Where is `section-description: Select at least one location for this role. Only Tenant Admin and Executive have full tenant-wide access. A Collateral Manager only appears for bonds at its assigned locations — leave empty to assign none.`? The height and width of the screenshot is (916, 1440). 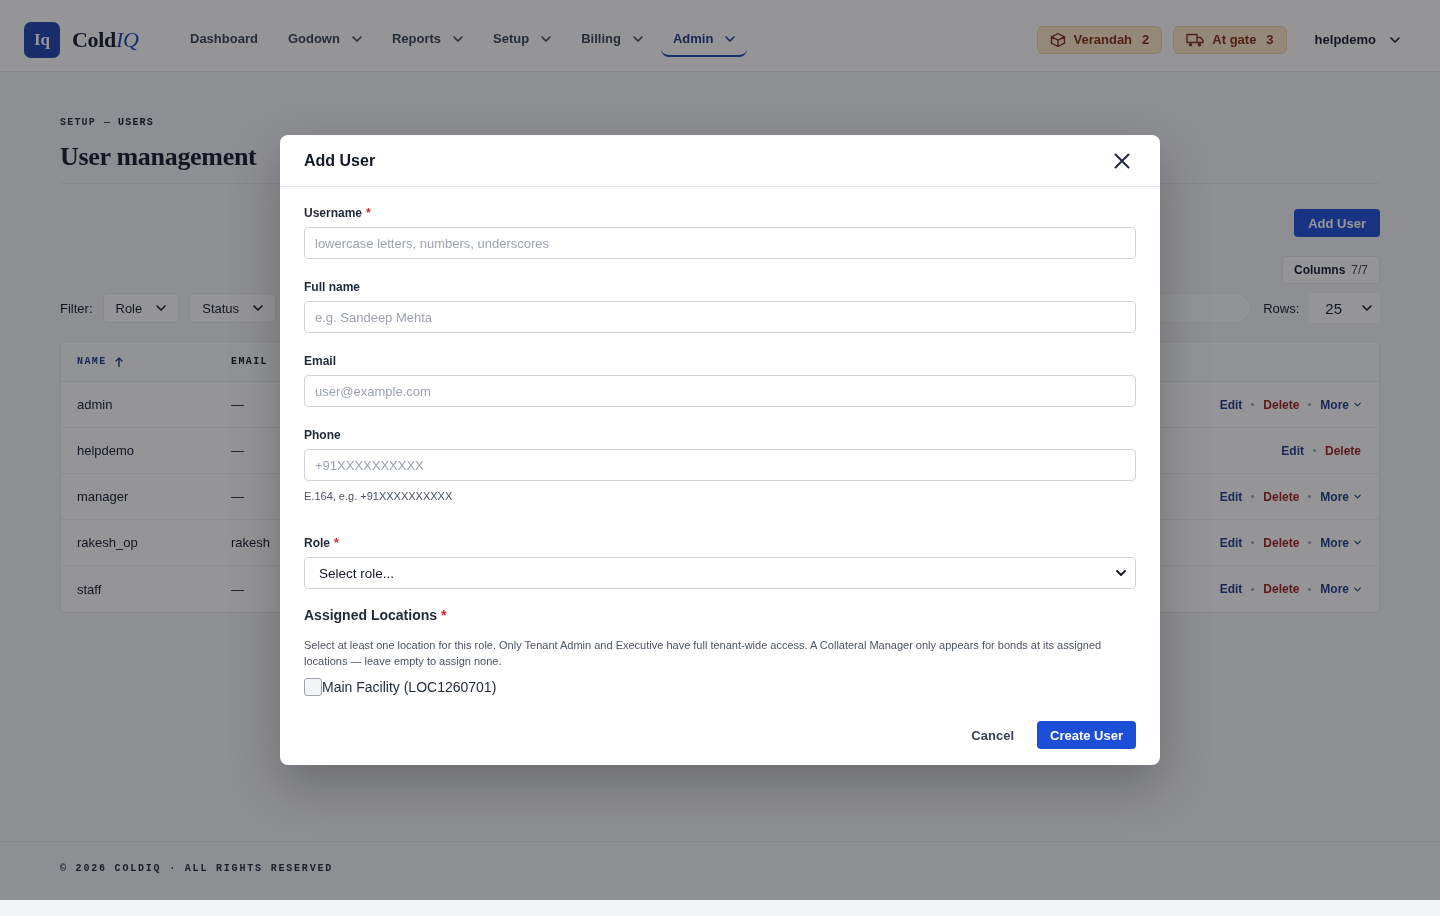 section-description: Select at least one location for this role. Only Tenant Admin and Executive have full tenant-wide access. A Collateral Manager only appears for bonds at its assigned locations — leave empty to assign none. is located at coordinates (703, 653).